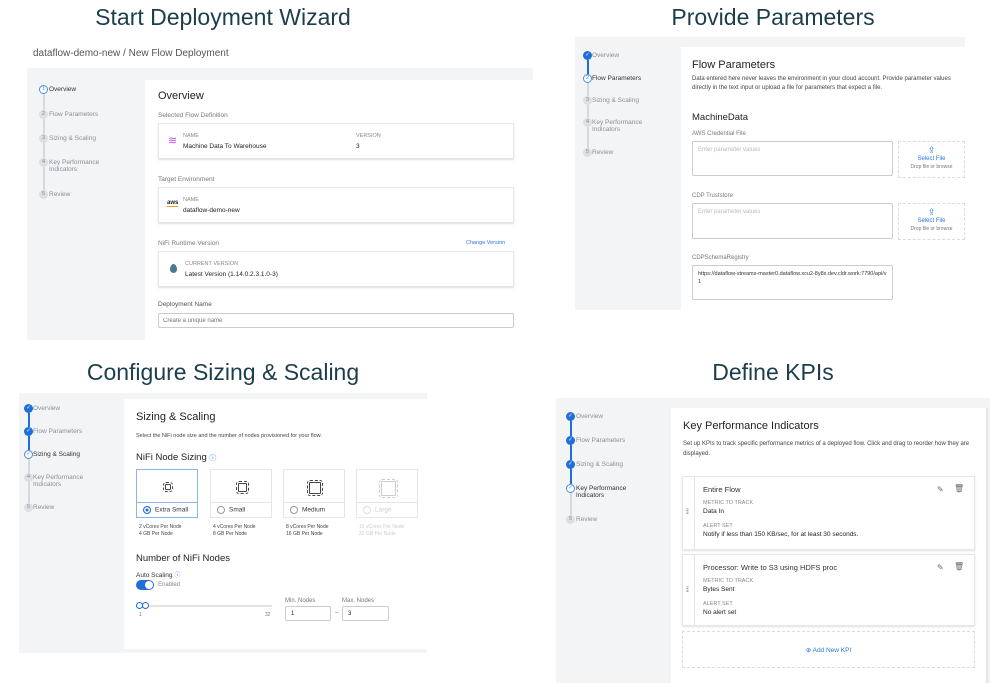  What do you see at coordinates (241, 509) in the screenshot?
I see `node-size-option: Small` at bounding box center [241, 509].